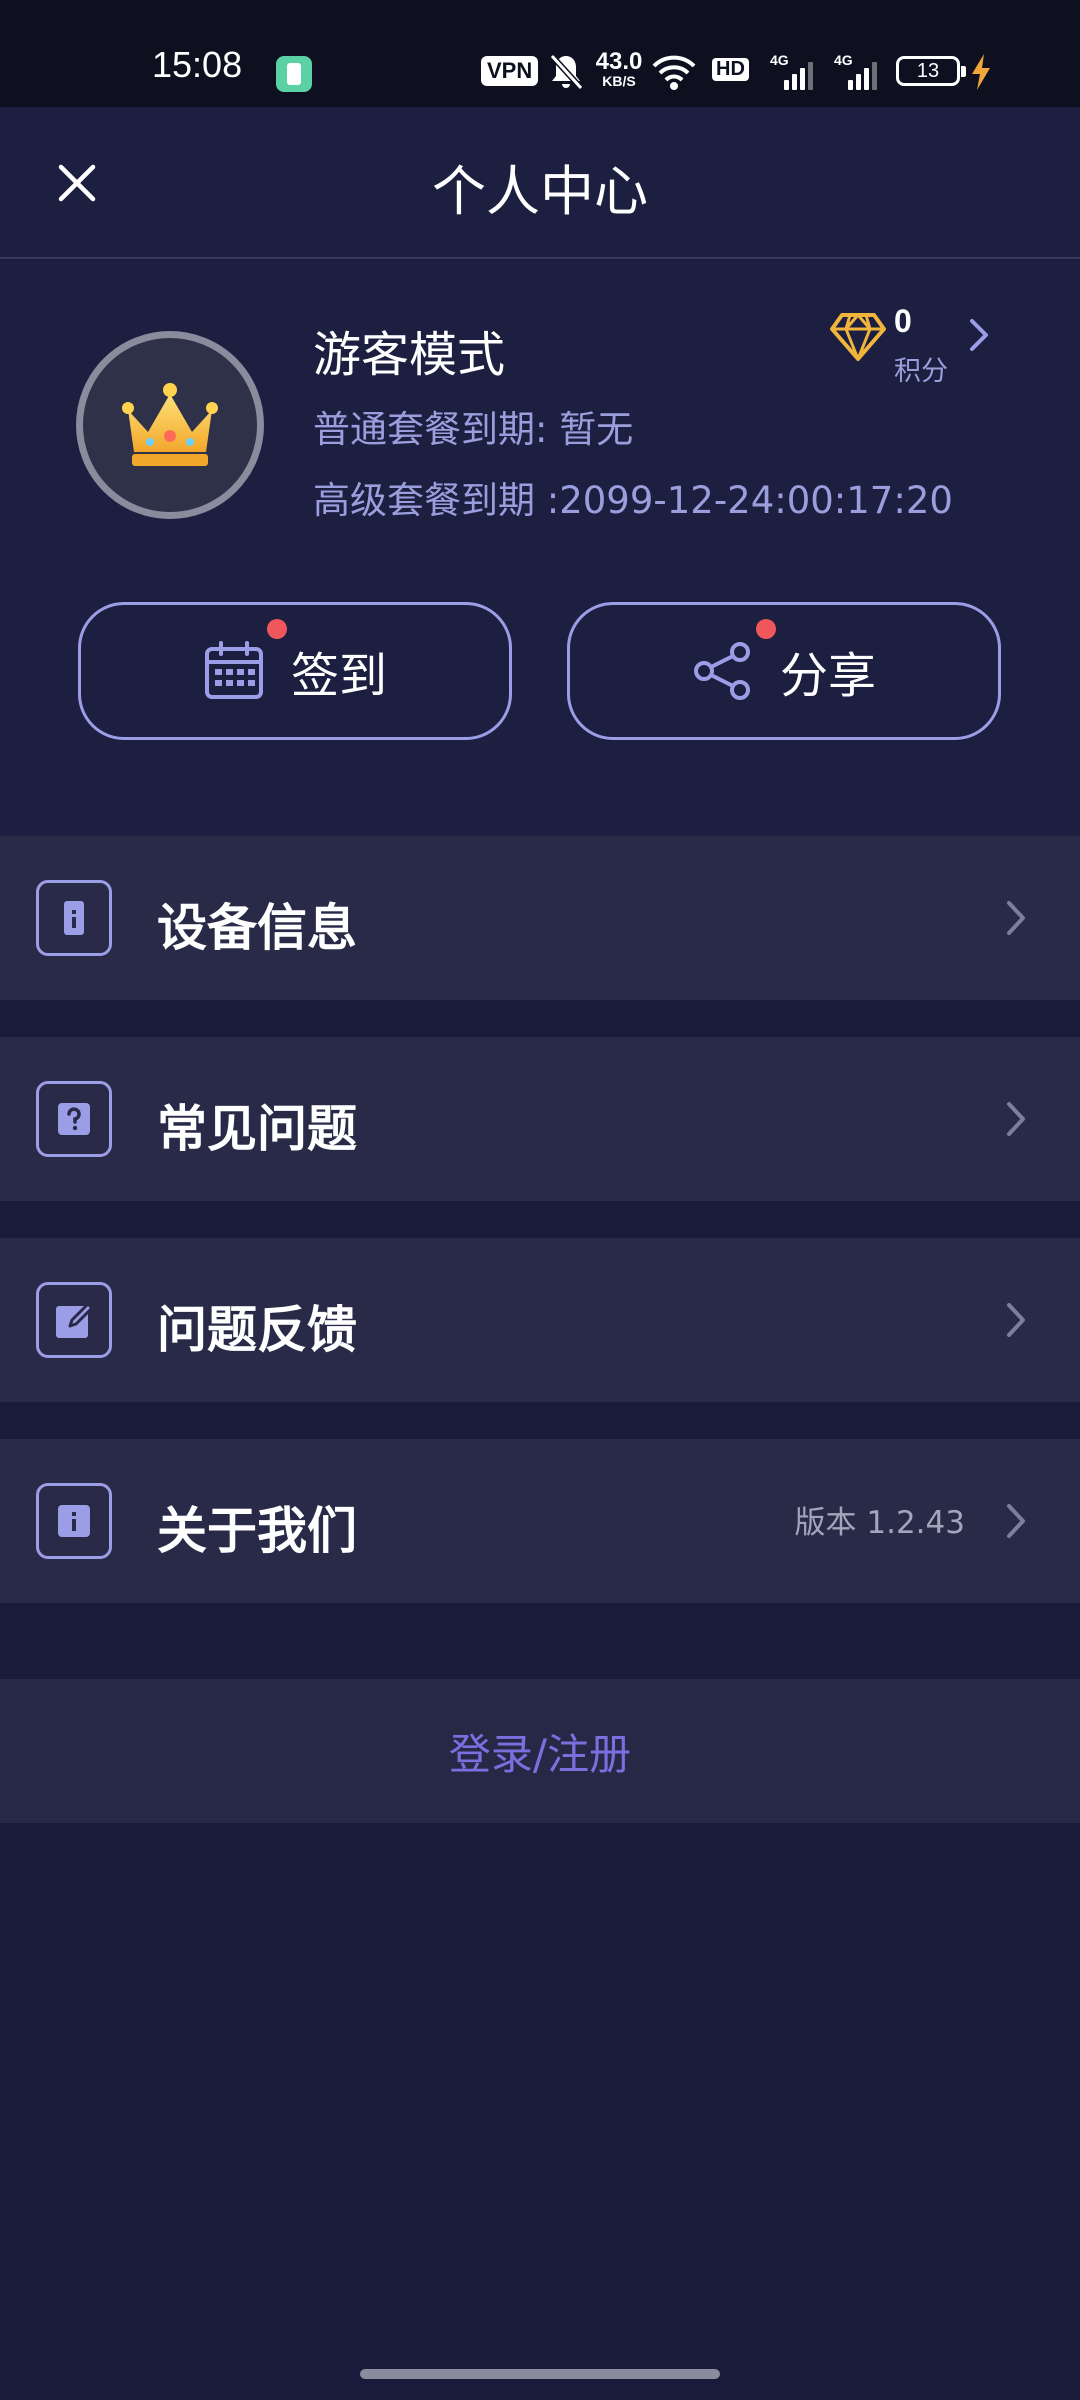 The width and height of the screenshot is (1080, 2400). What do you see at coordinates (858, 337) in the screenshot?
I see `diamond-icon` at bounding box center [858, 337].